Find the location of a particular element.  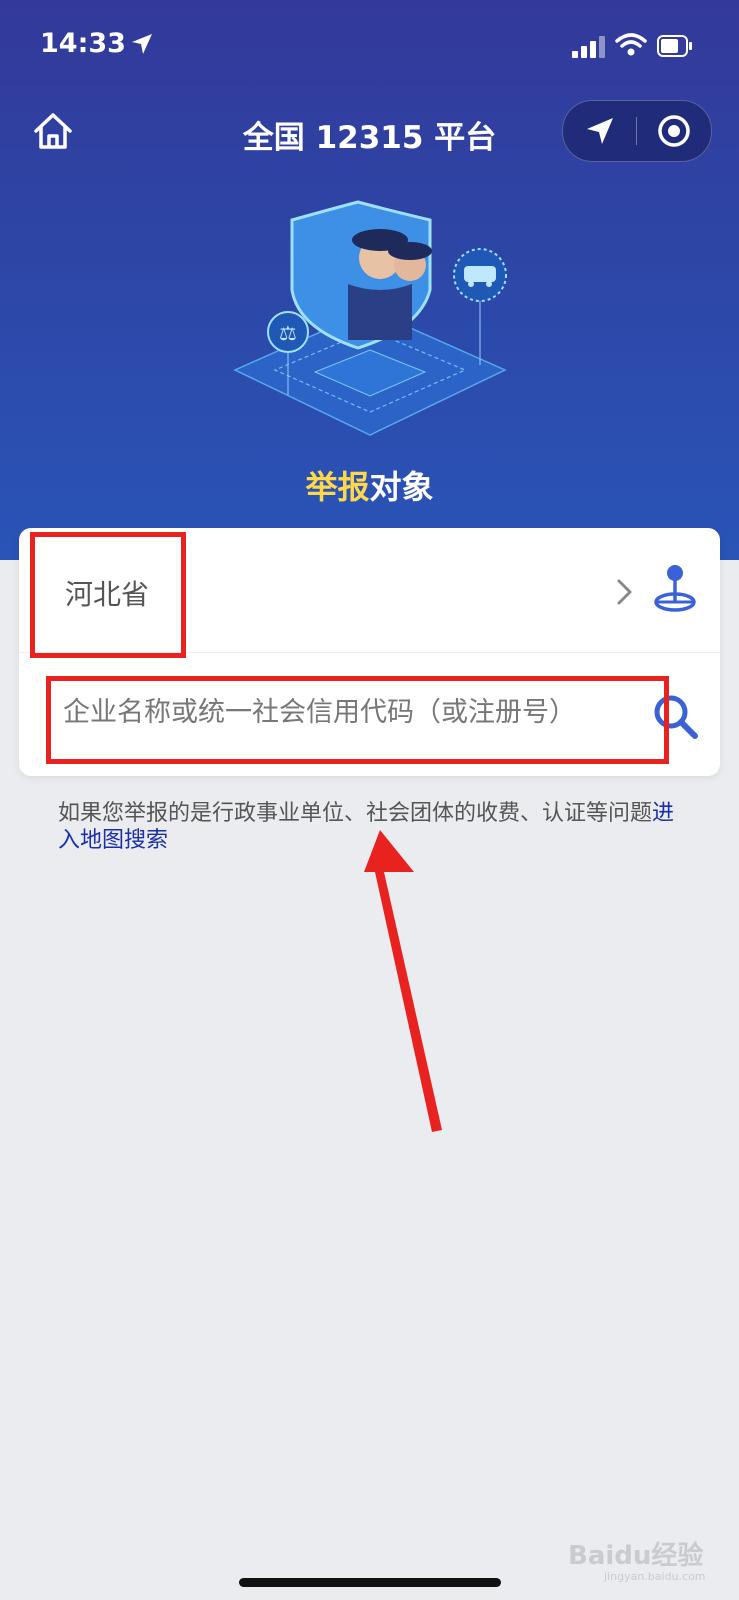

annotation-box-search is located at coordinates (357, 720).